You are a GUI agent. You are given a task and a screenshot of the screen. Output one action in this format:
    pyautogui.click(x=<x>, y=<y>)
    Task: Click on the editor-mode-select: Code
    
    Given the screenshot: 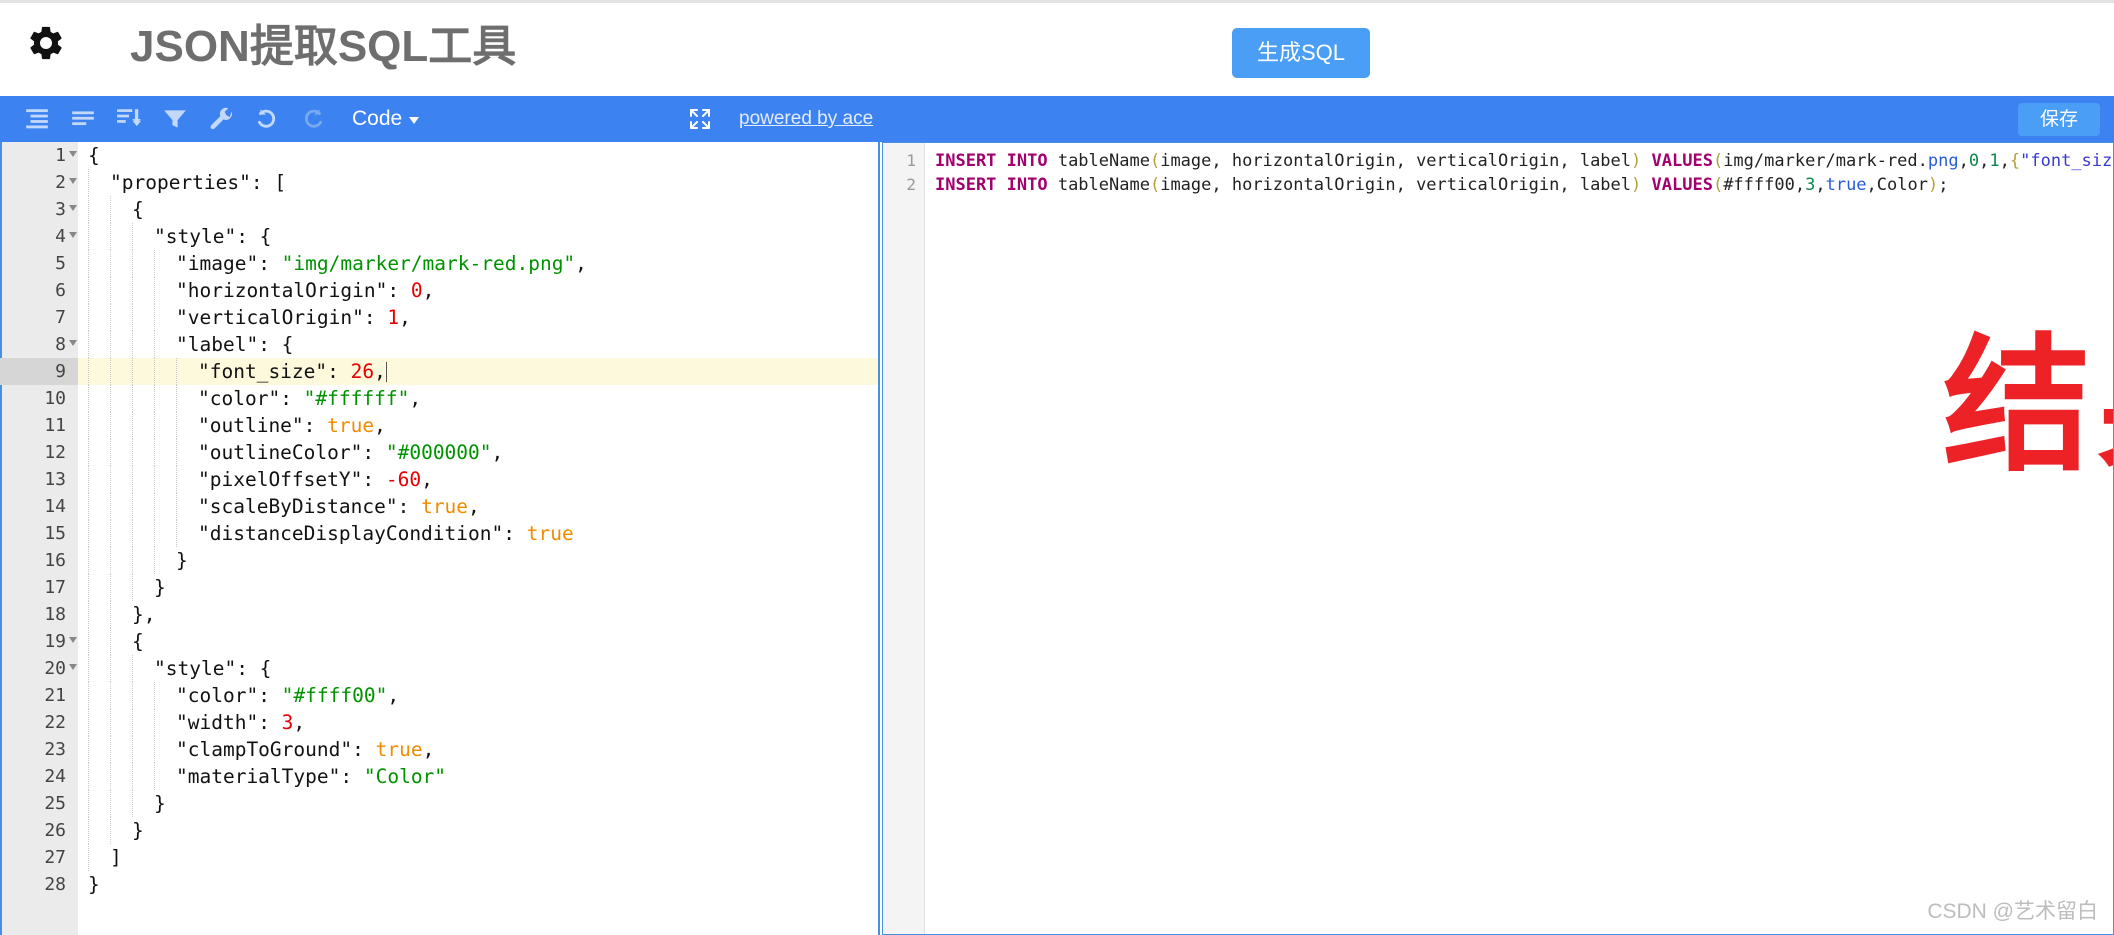 What is the action you would take?
    pyautogui.click(x=386, y=119)
    